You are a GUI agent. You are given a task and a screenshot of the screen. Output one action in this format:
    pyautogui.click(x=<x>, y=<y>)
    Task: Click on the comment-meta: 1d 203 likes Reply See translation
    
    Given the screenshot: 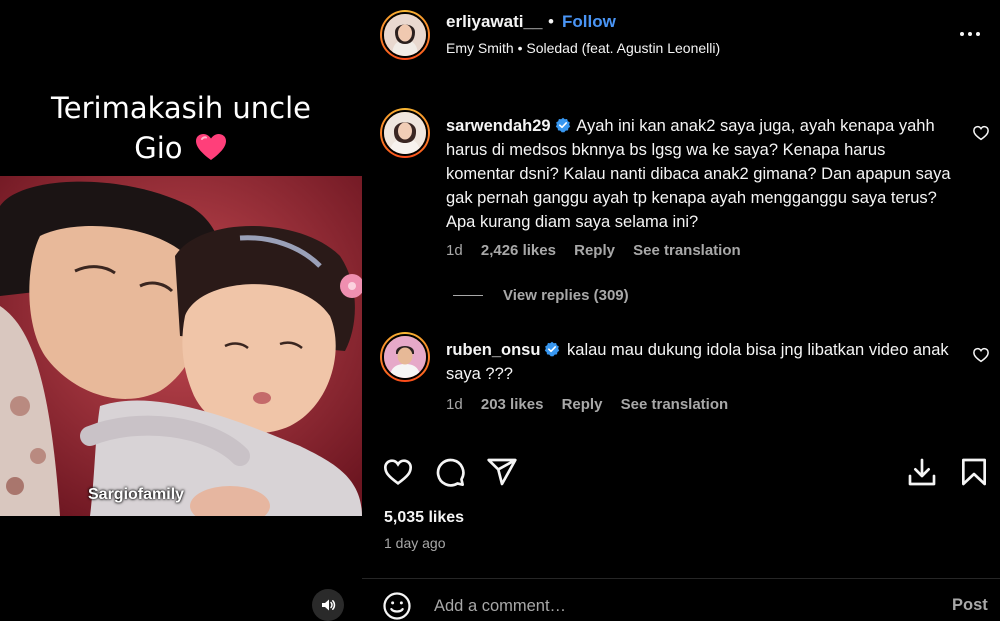 What is the action you would take?
    pyautogui.click(x=594, y=404)
    